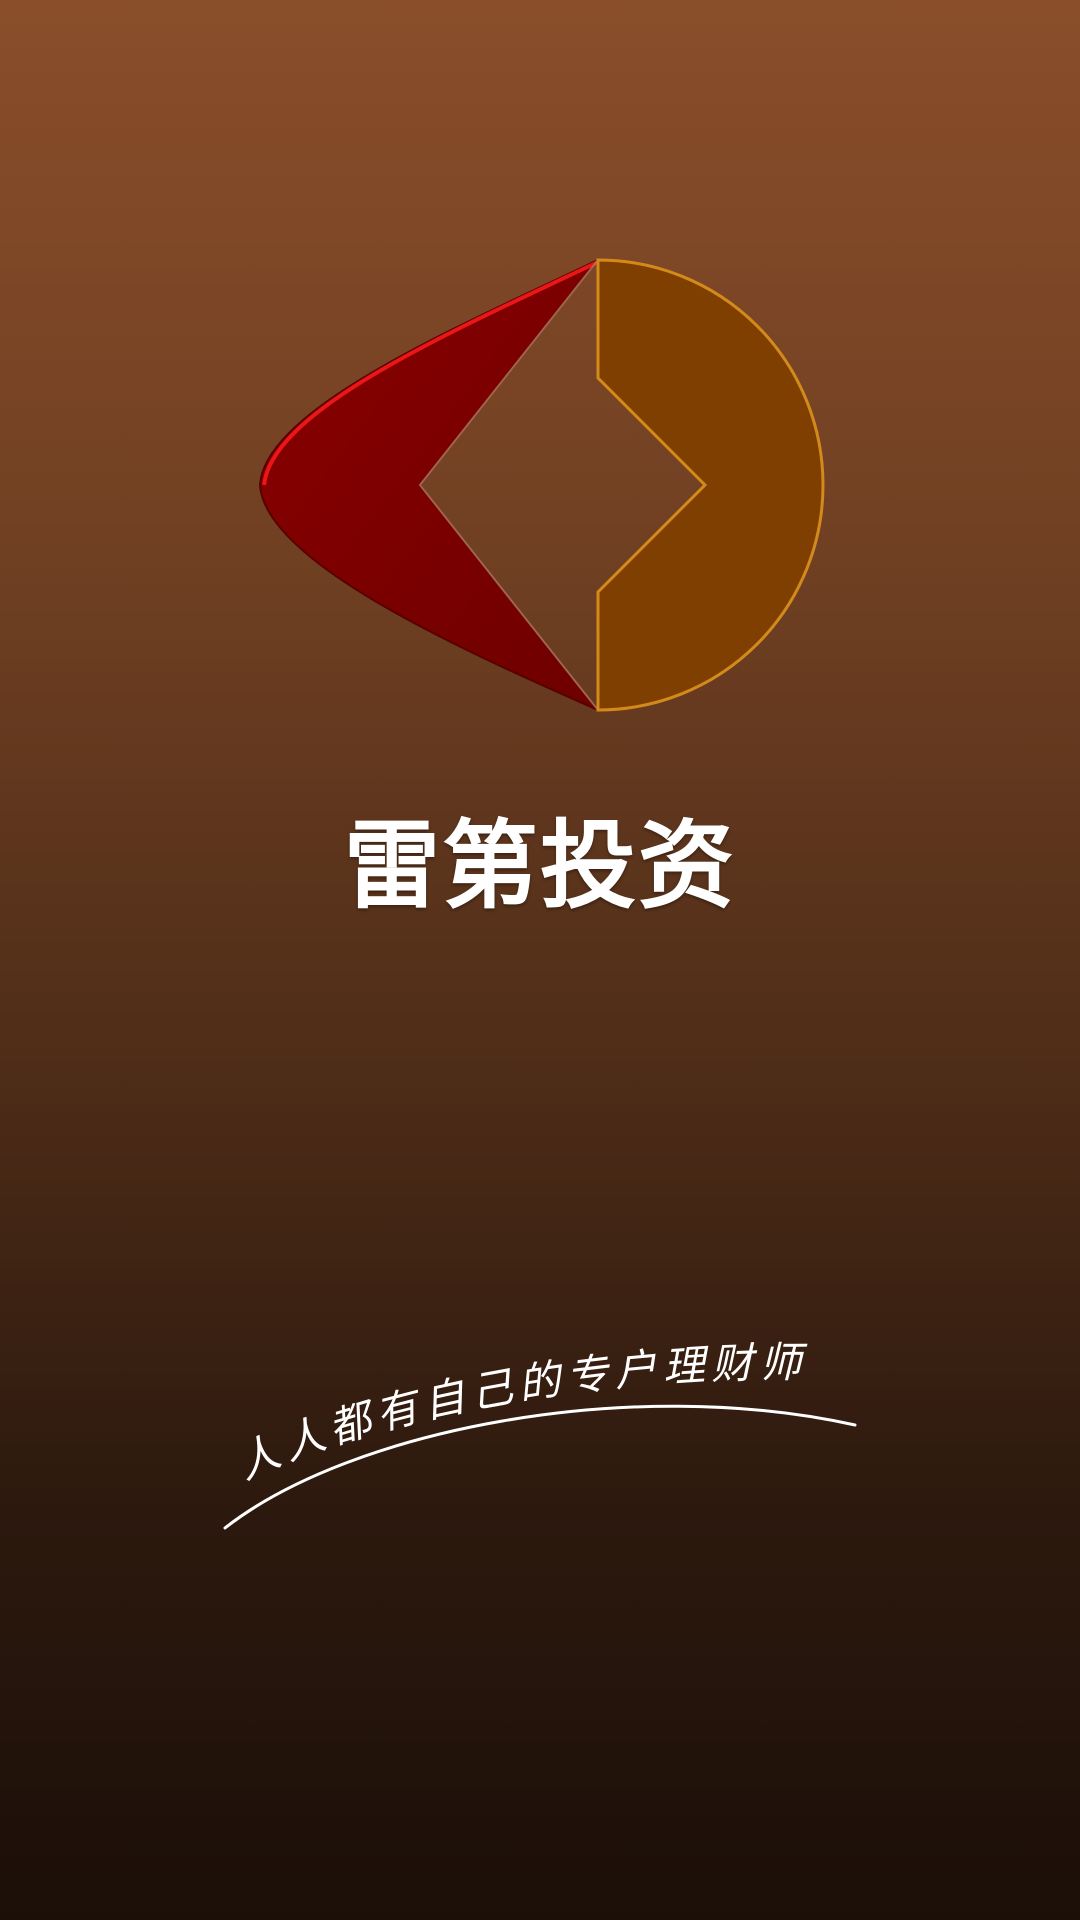 The image size is (1080, 1920). I want to click on leidi-logo-icon, so click(541, 485).